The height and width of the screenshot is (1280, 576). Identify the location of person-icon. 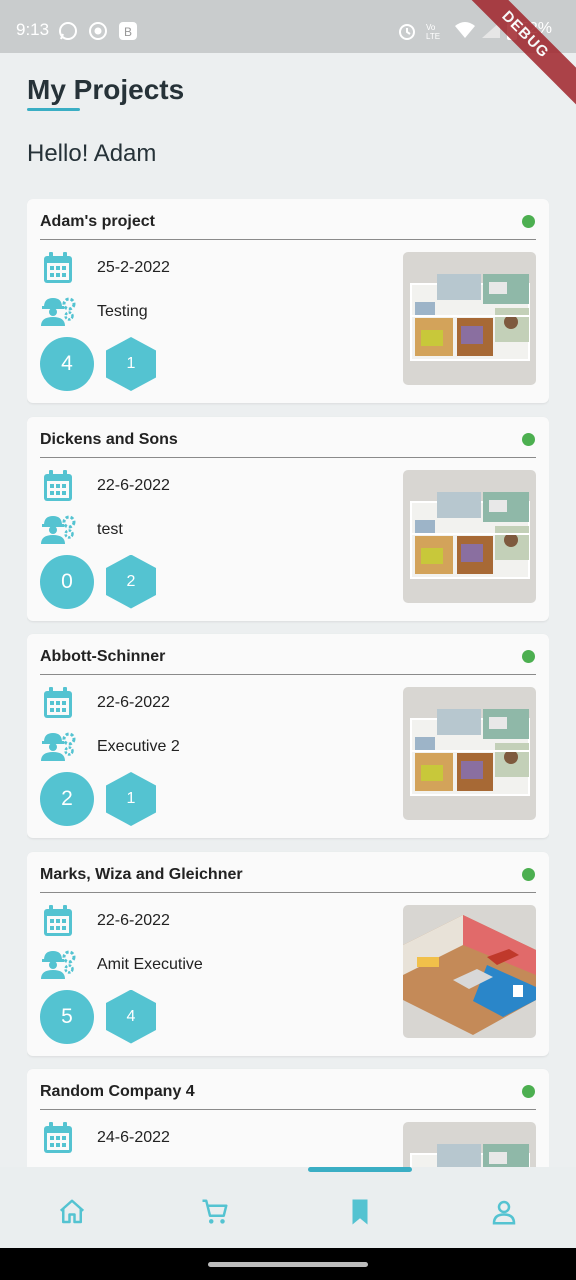
(504, 1212).